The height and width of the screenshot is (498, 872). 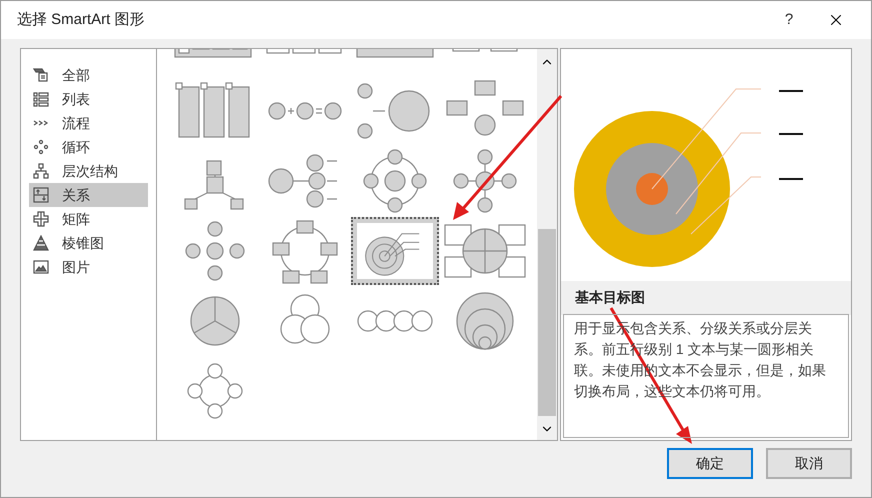 What do you see at coordinates (88, 99) in the screenshot?
I see `category-item: 列表` at bounding box center [88, 99].